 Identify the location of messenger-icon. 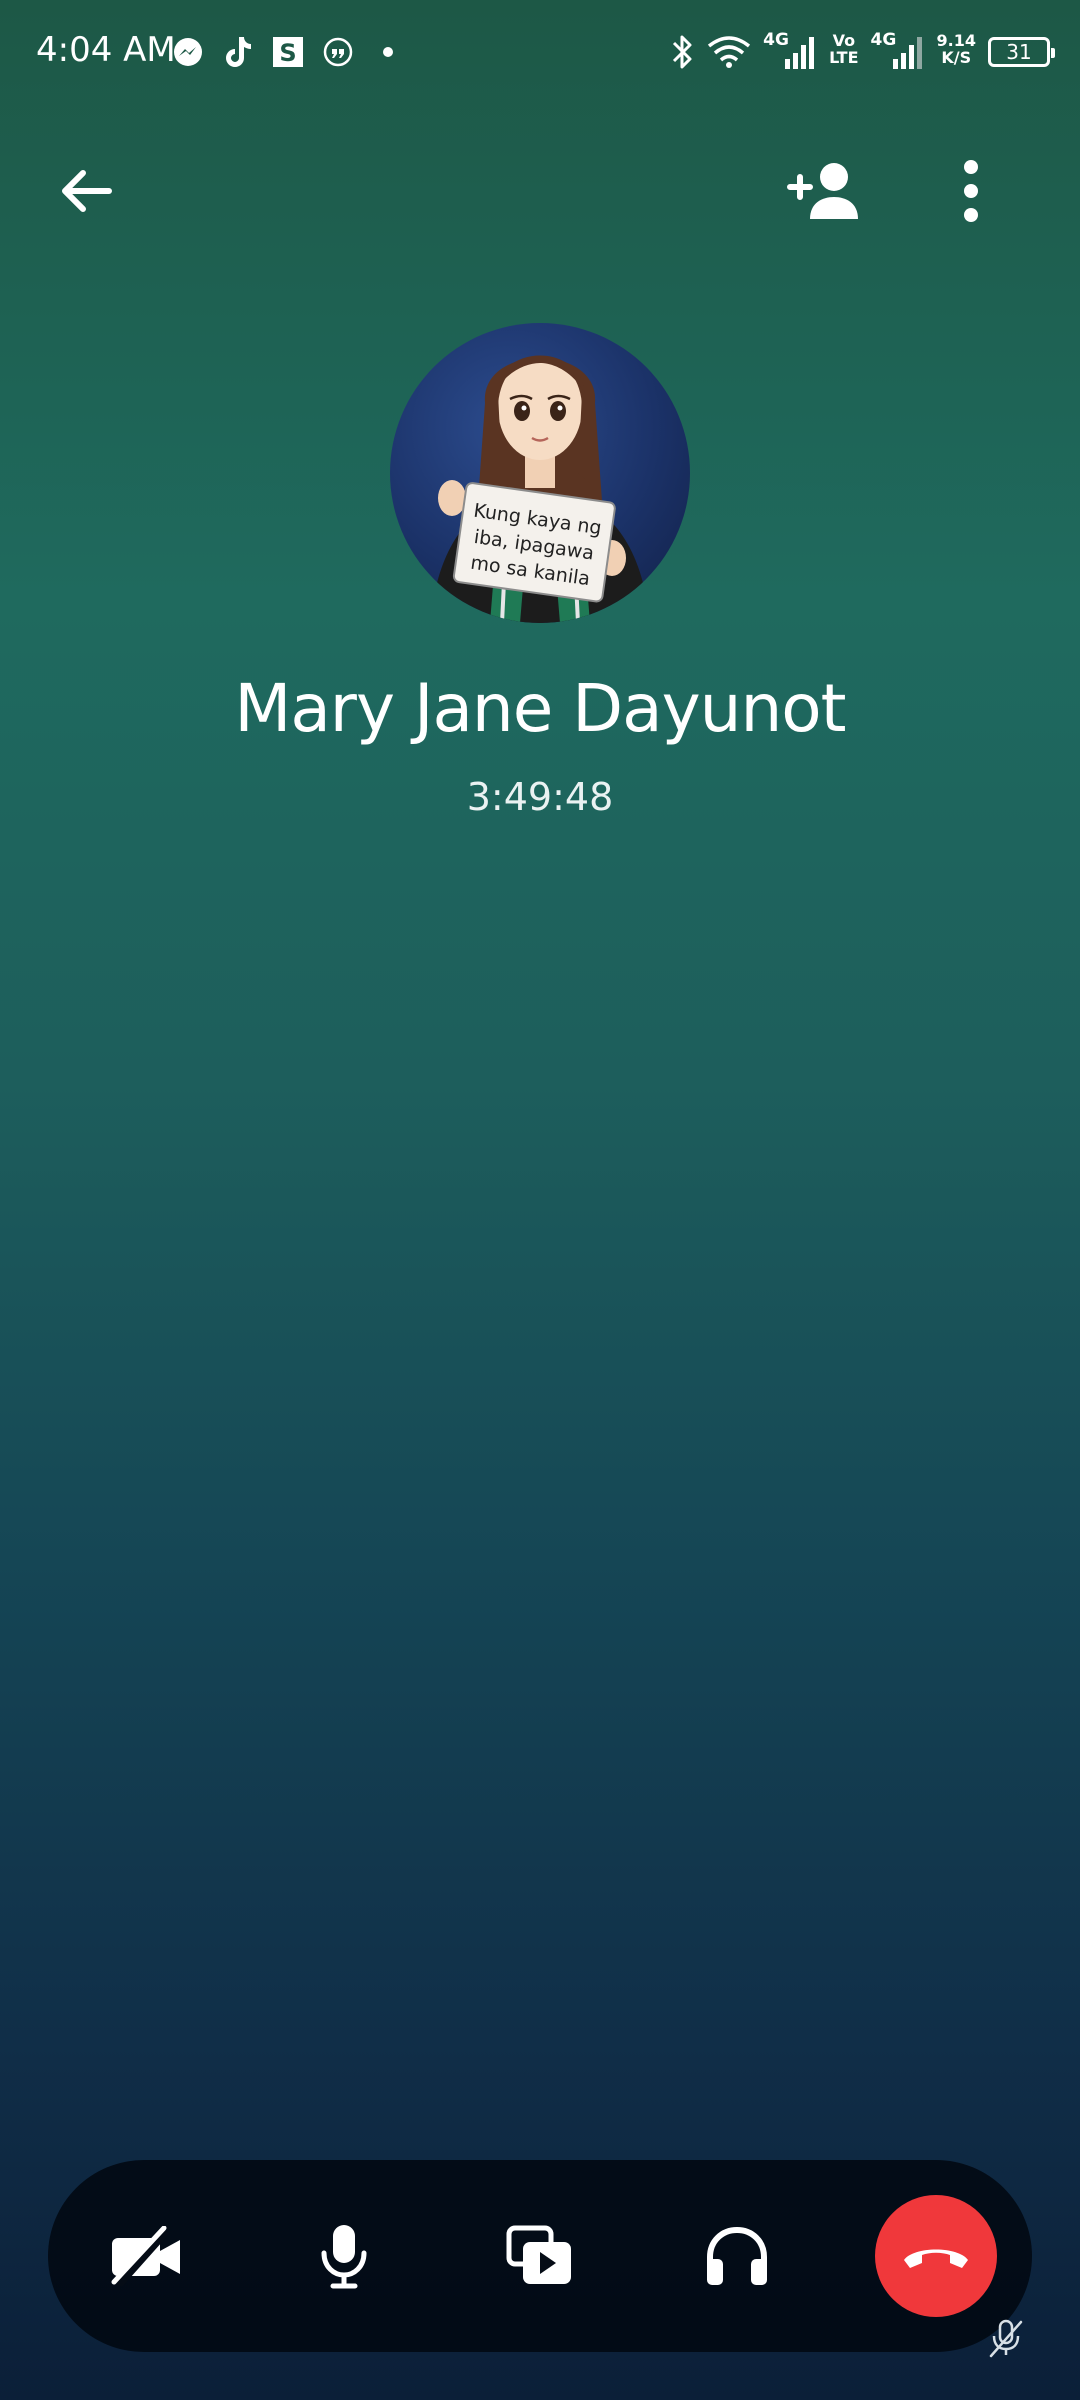
(188, 52).